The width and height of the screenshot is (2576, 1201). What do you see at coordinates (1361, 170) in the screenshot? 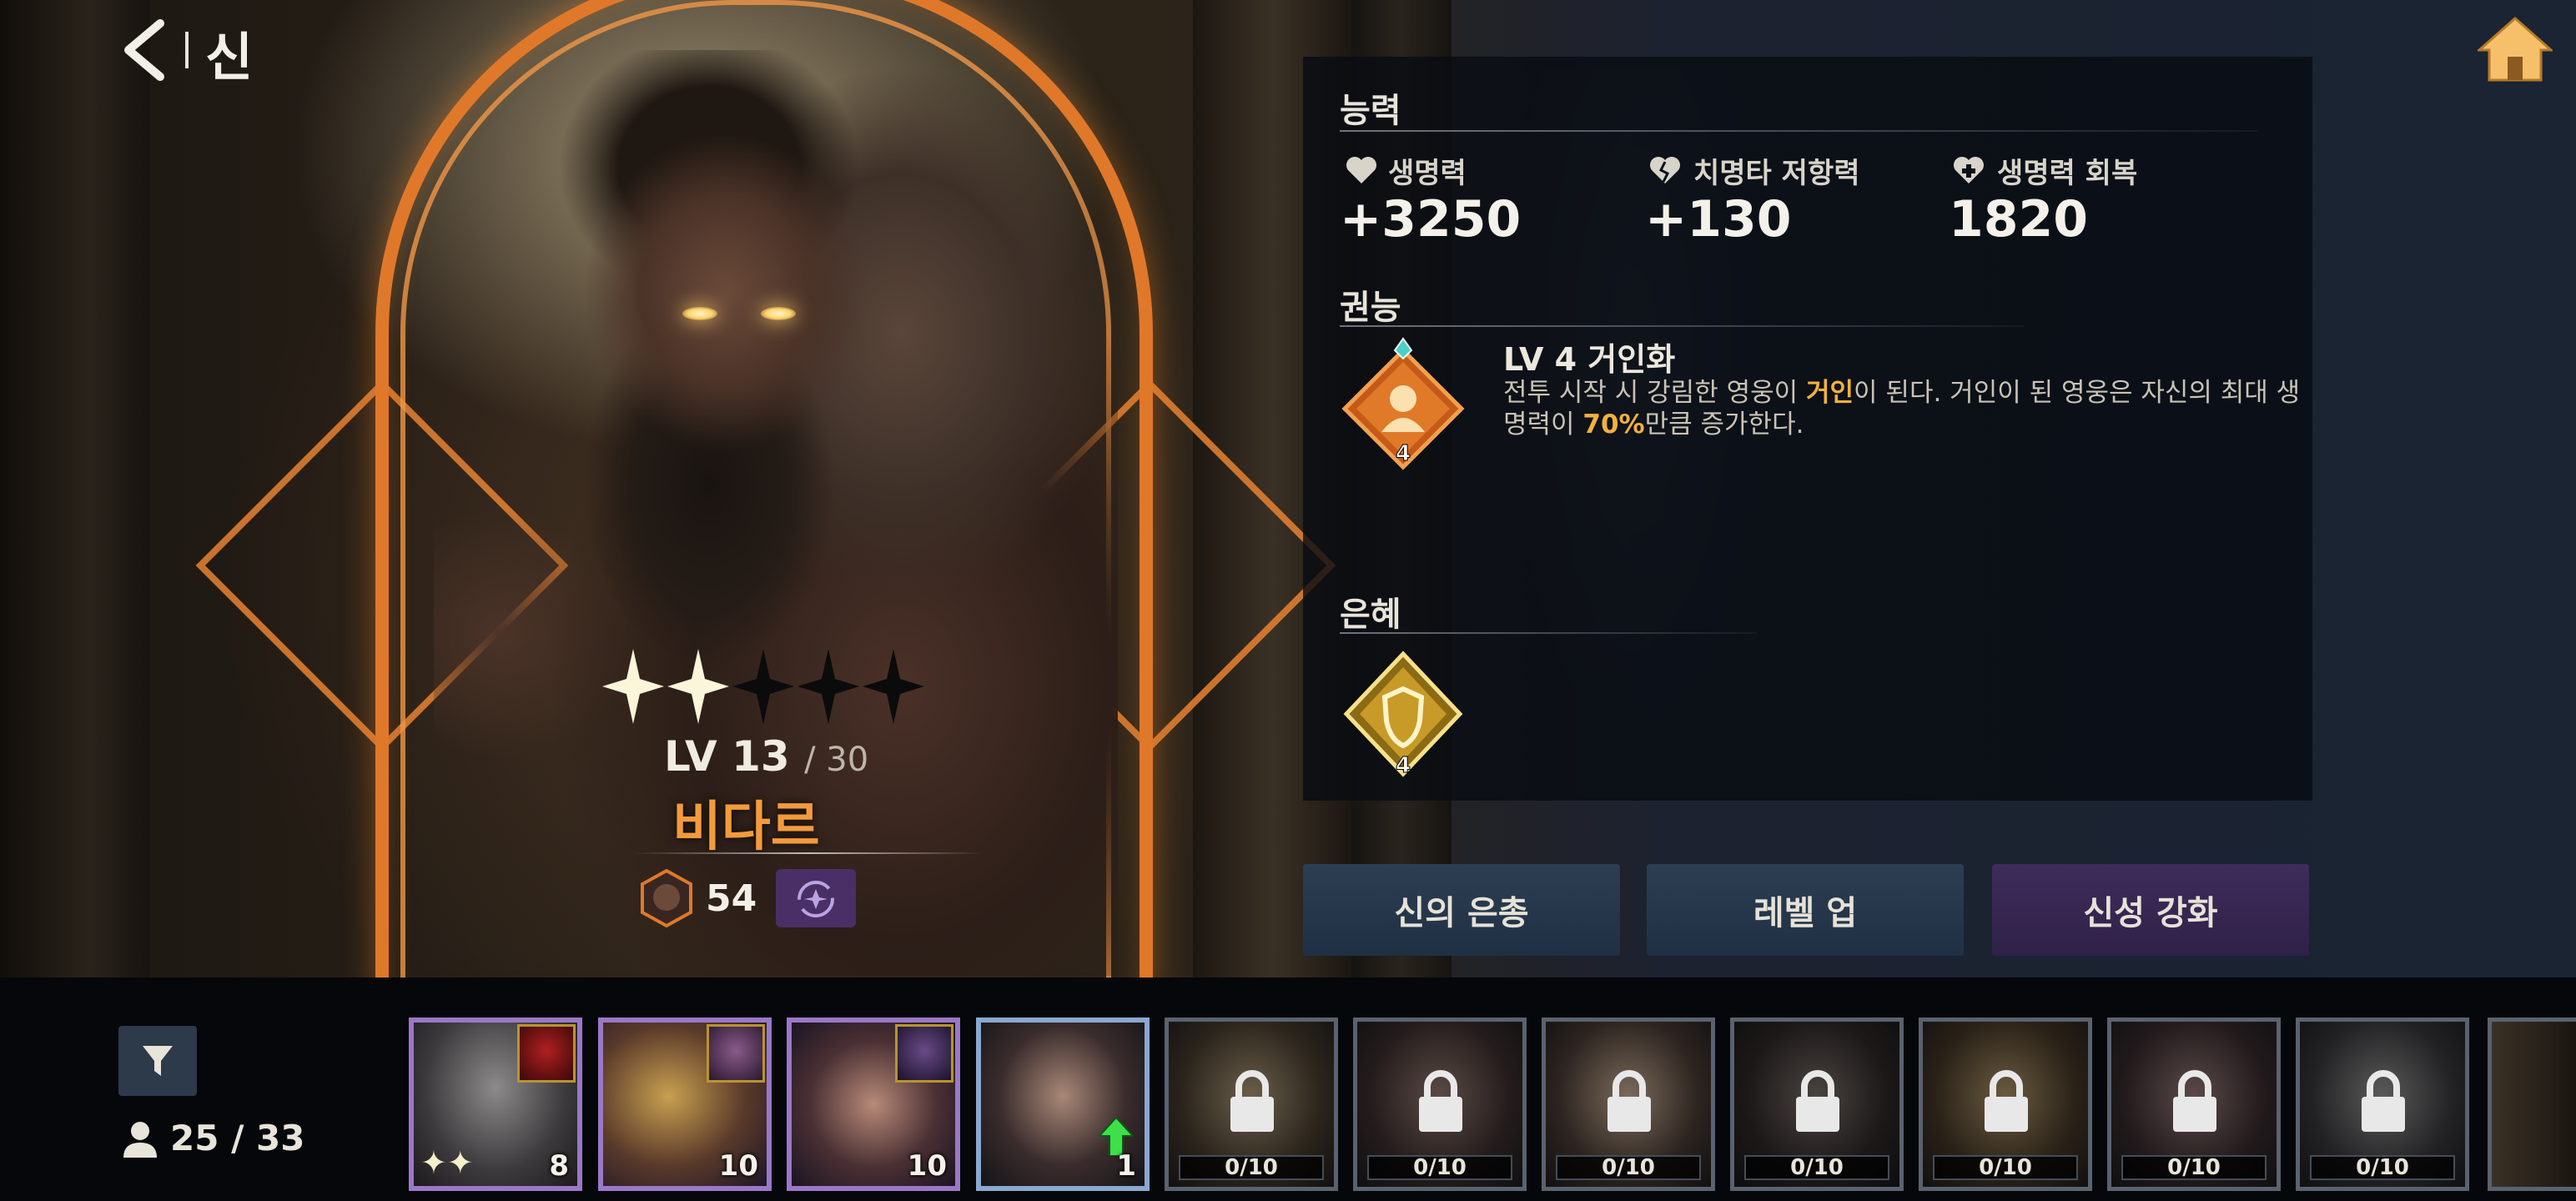
I see `heart-icon` at bounding box center [1361, 170].